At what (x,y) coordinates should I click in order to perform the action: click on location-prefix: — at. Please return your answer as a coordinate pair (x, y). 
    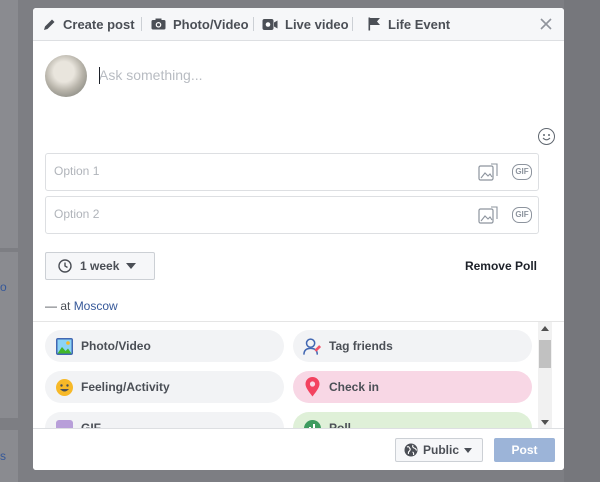
    Looking at the image, I should click on (58, 306).